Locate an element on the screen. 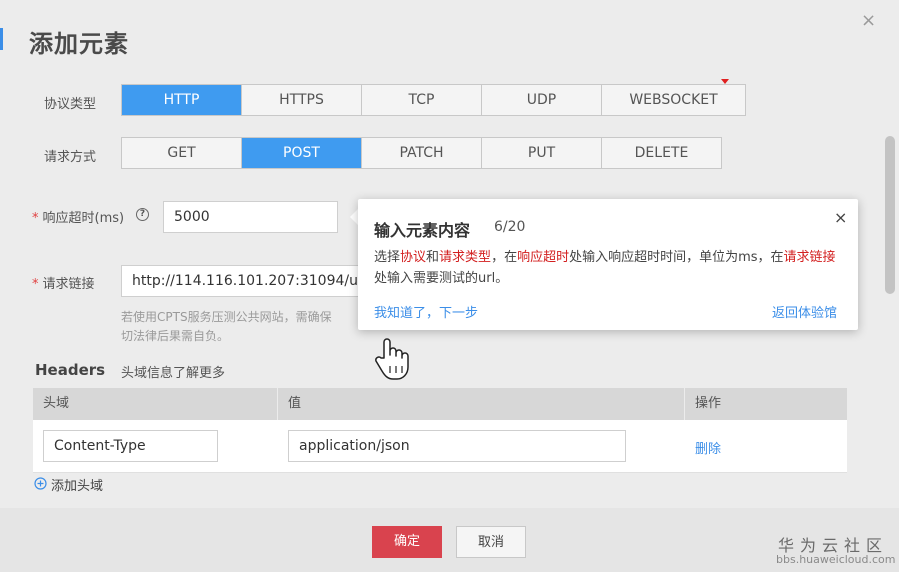  watermark-url: bbs.huaweicloud.com is located at coordinates (836, 559).